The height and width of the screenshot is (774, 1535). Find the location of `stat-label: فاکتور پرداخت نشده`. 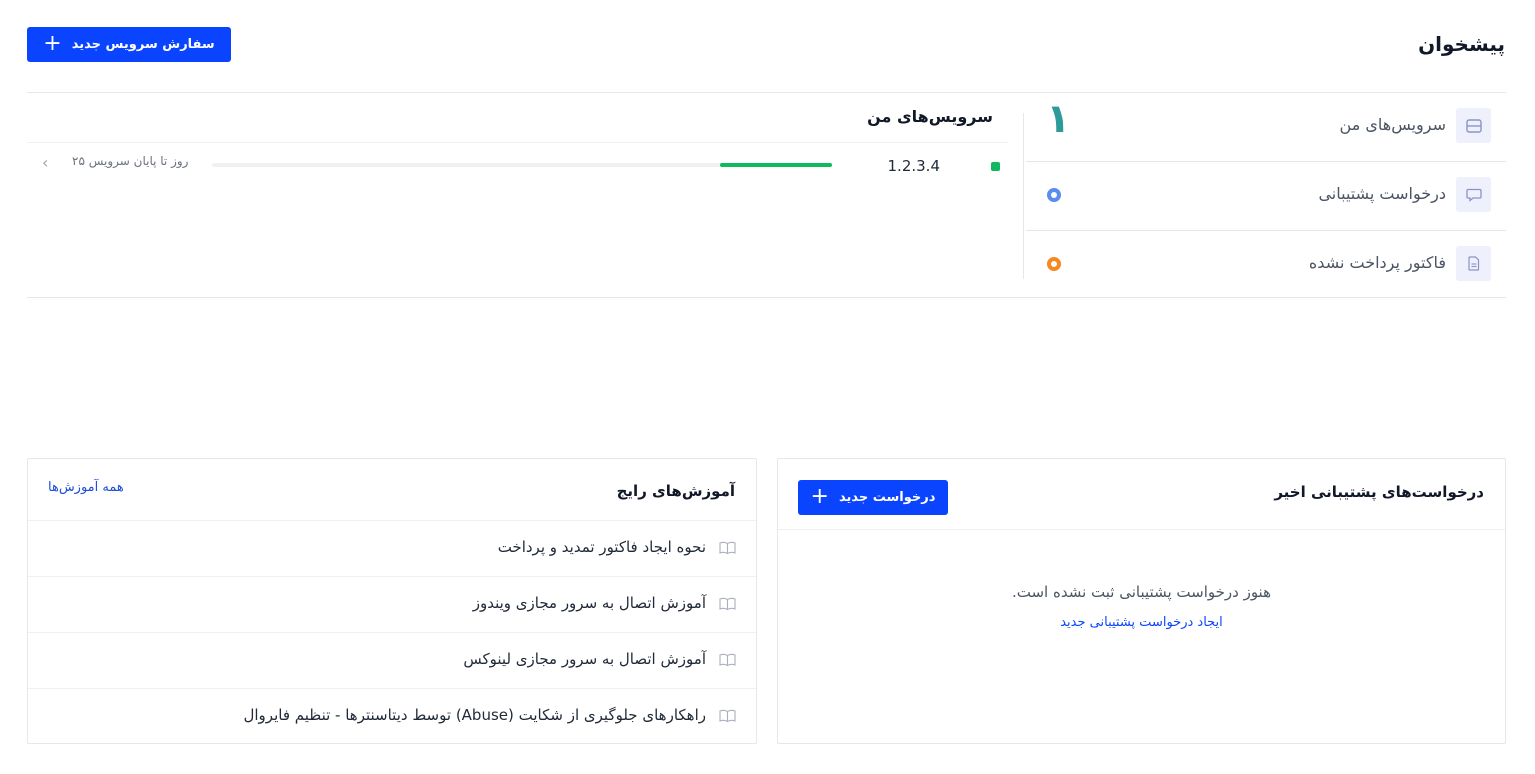

stat-label: فاکتور پرداخت نشده is located at coordinates (1377, 262).